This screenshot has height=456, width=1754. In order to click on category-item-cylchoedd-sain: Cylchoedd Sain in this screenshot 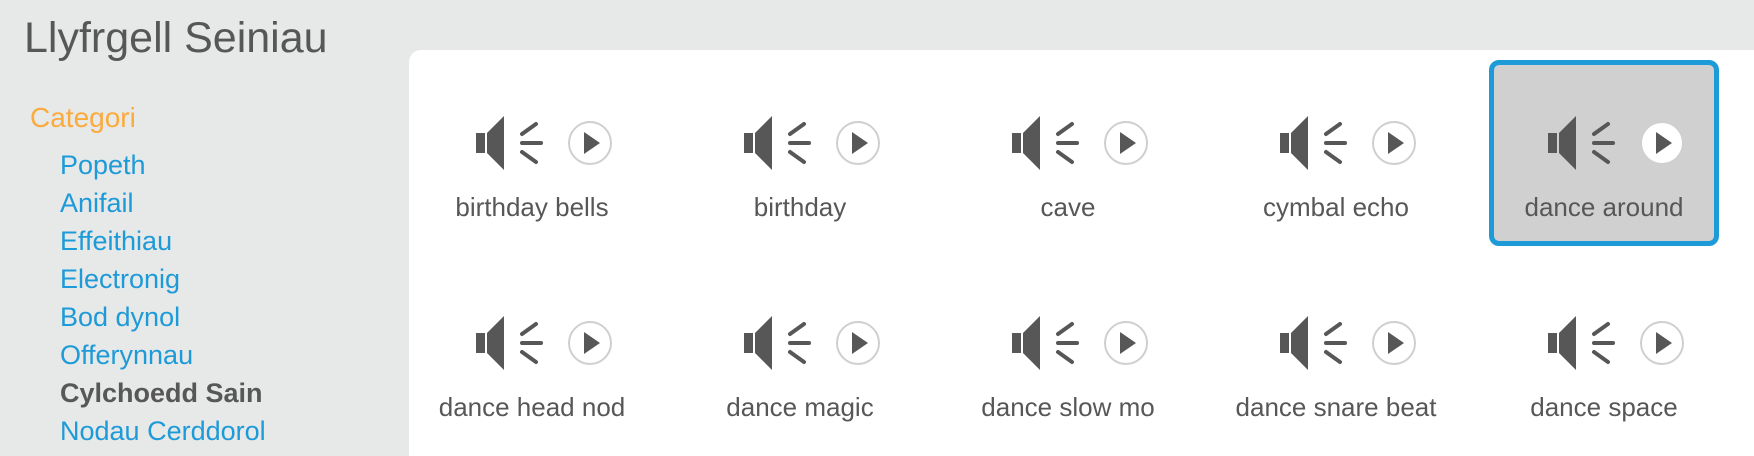, I will do `click(163, 393)`.